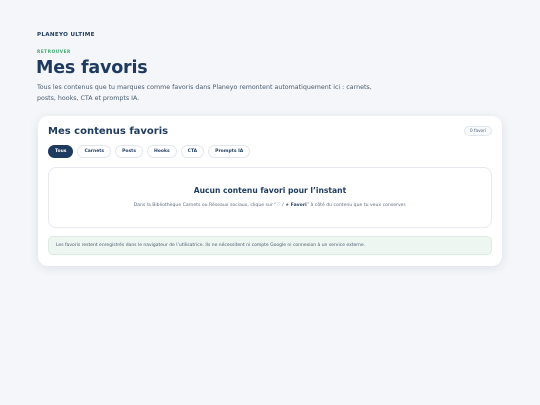  I want to click on empty-state-title: Aucun contenu favori pour l’instant, so click(270, 190).